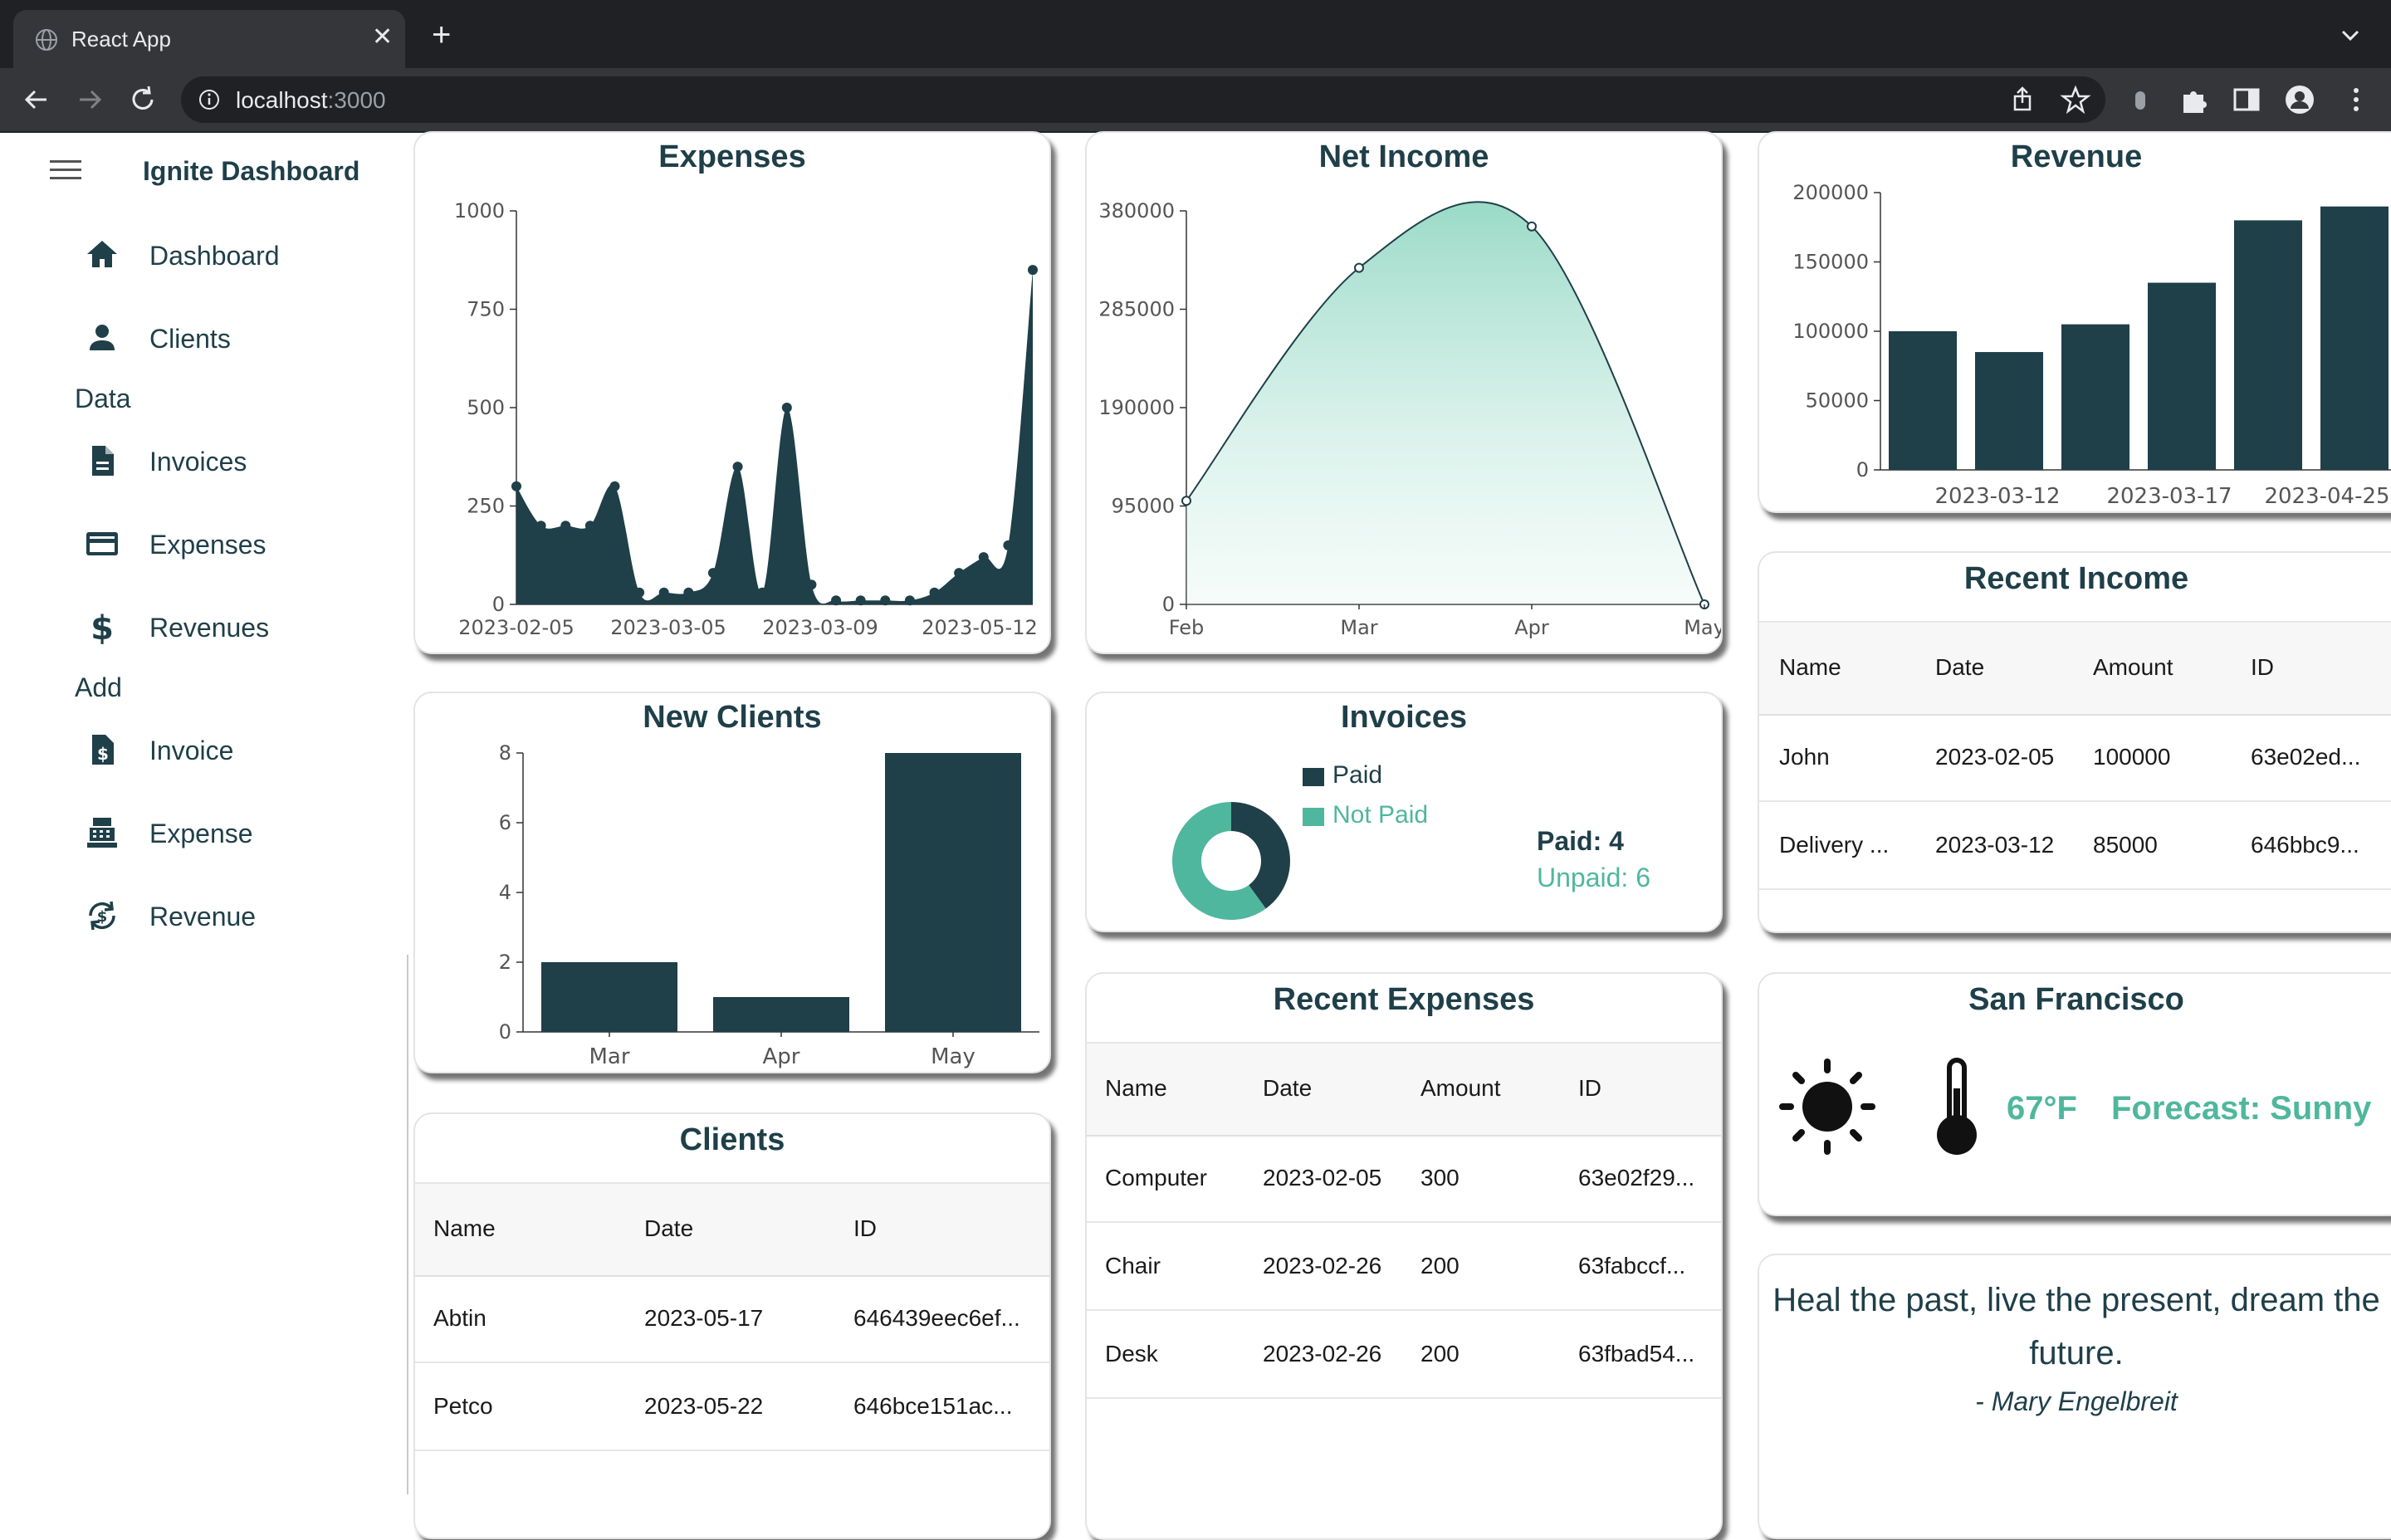 The image size is (2391, 1540). Describe the element at coordinates (240, 916) in the screenshot. I see `sidebar-item-add-revenue: $ Revenue` at that location.